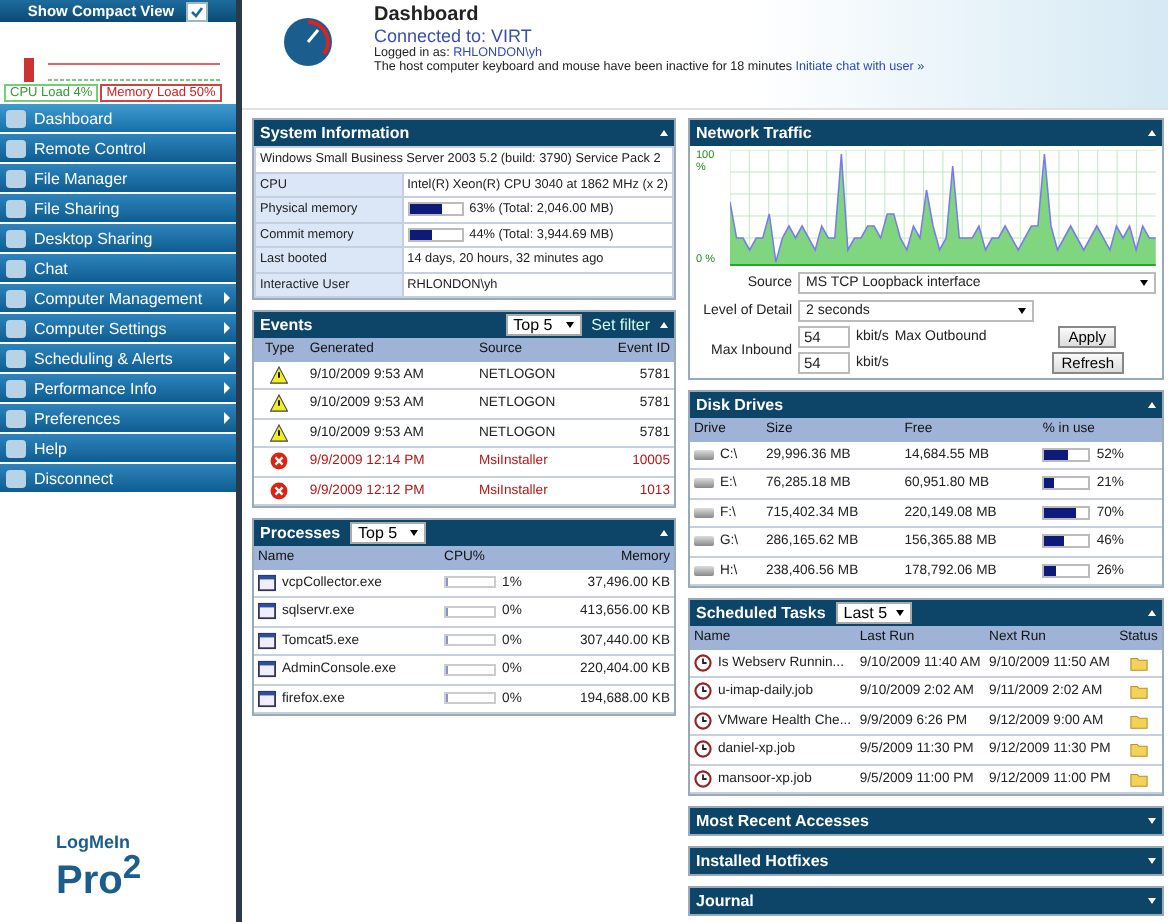  Describe the element at coordinates (726, 901) in the screenshot. I see `panel-title: Journal` at that location.